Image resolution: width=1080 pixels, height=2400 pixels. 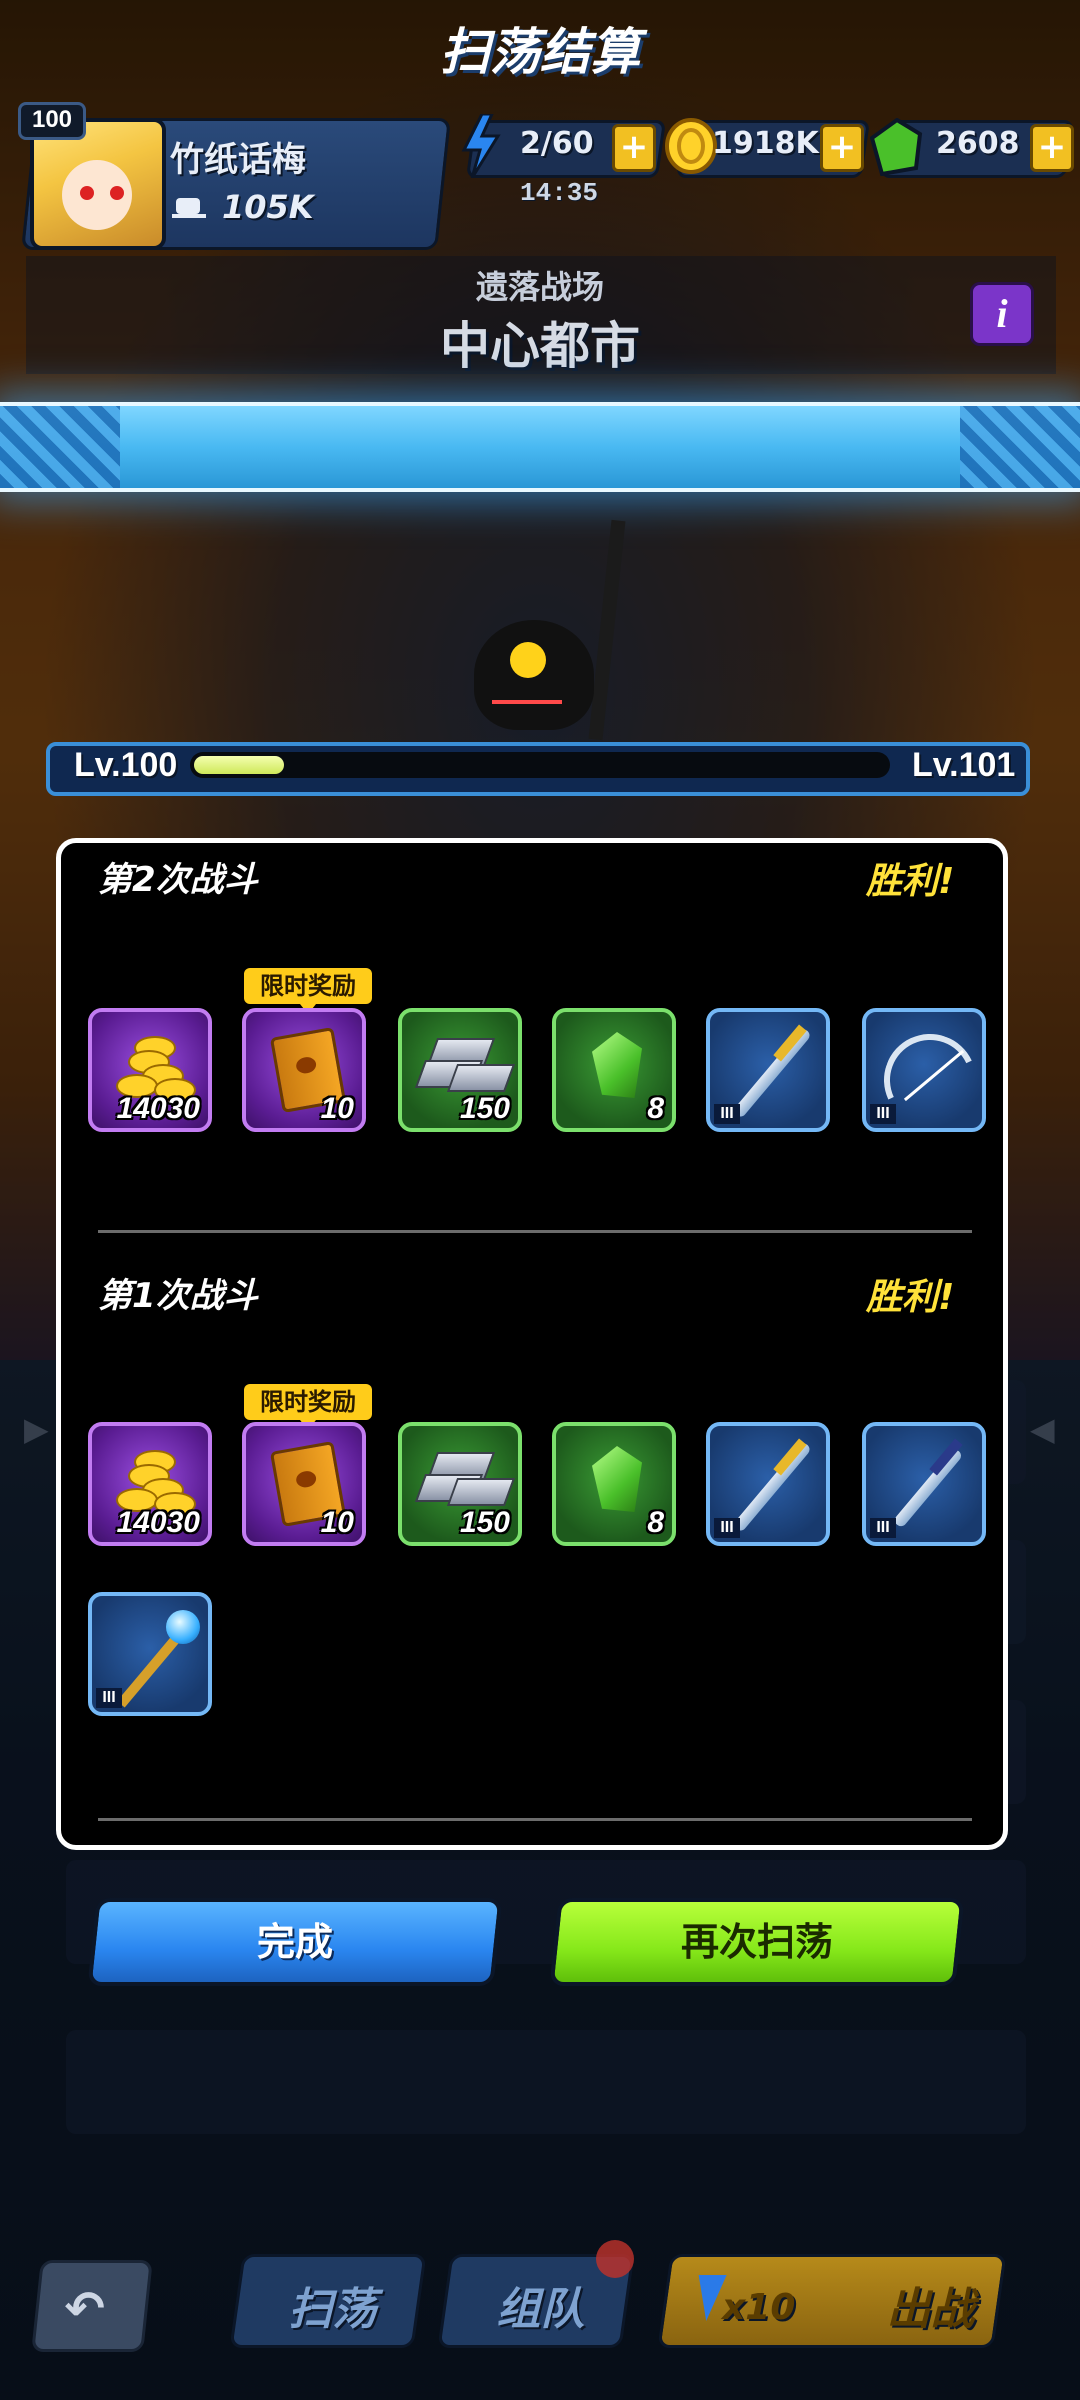 I want to click on player-name: 竹纸话梅, so click(x=238, y=160).